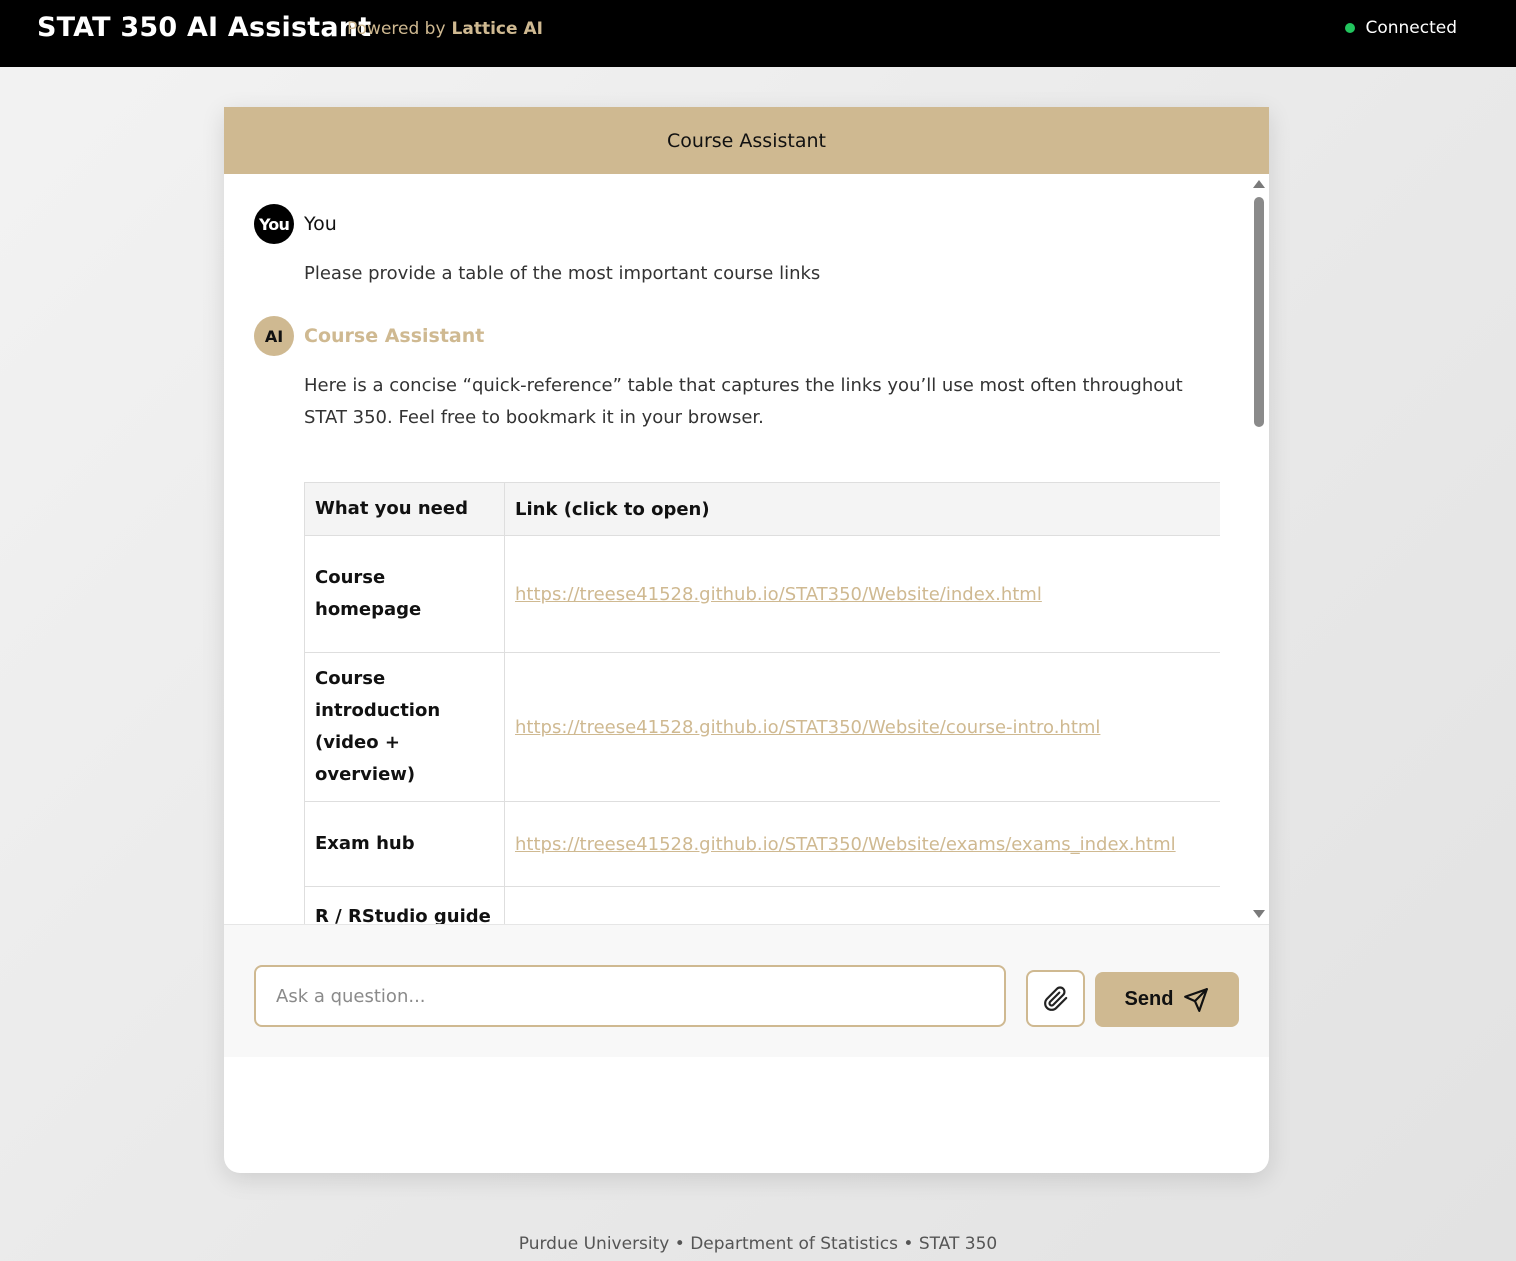 This screenshot has height=1261, width=1516. I want to click on connection-status: Connected, so click(1401, 28).